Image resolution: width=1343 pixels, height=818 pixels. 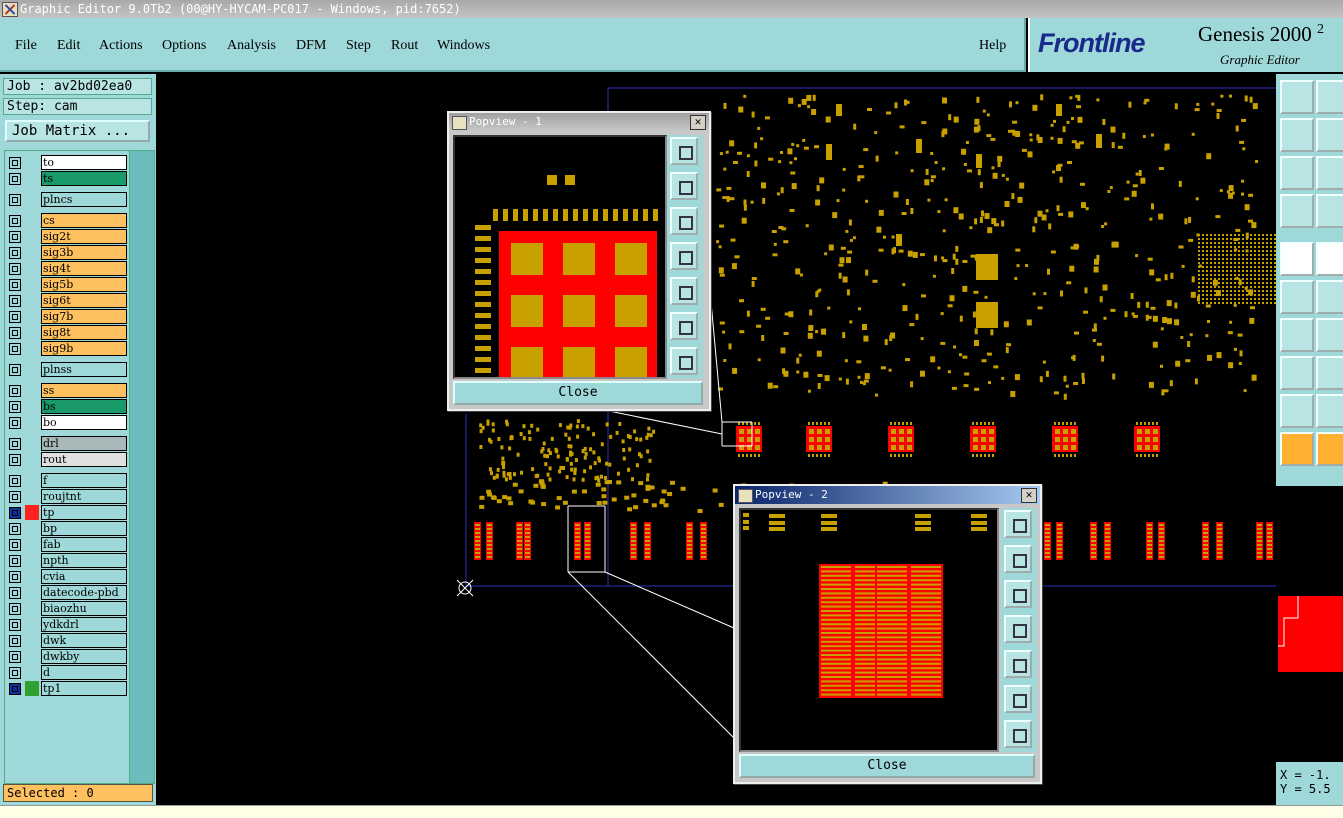 What do you see at coordinates (84, 268) in the screenshot?
I see `layer-name: sig4t` at bounding box center [84, 268].